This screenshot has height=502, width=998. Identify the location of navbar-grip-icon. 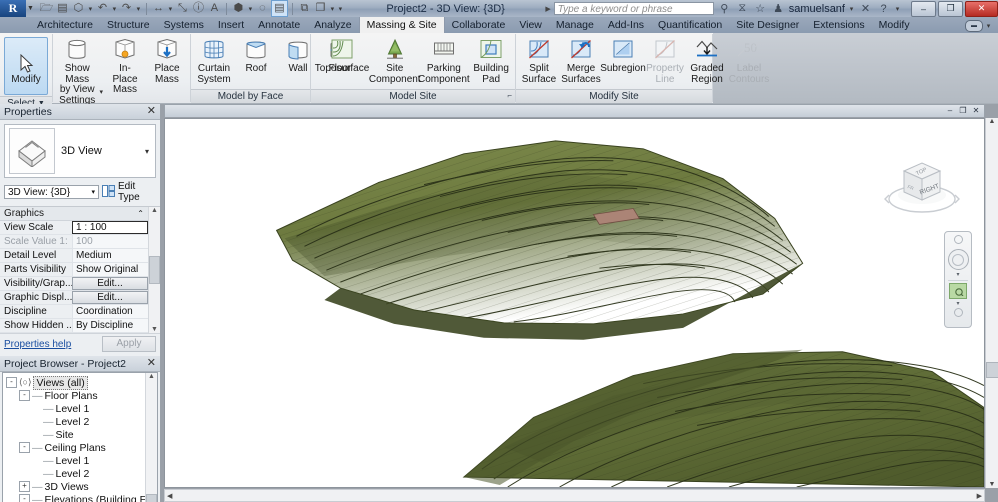
(958, 239).